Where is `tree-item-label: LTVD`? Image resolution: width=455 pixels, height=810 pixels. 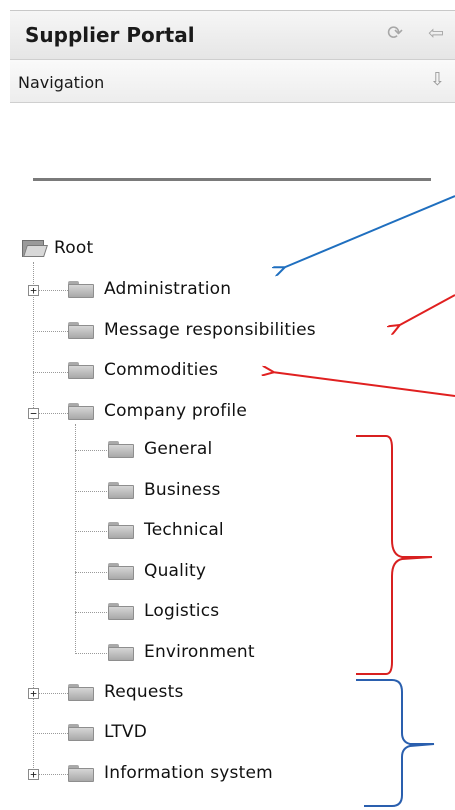 tree-item-label: LTVD is located at coordinates (126, 732).